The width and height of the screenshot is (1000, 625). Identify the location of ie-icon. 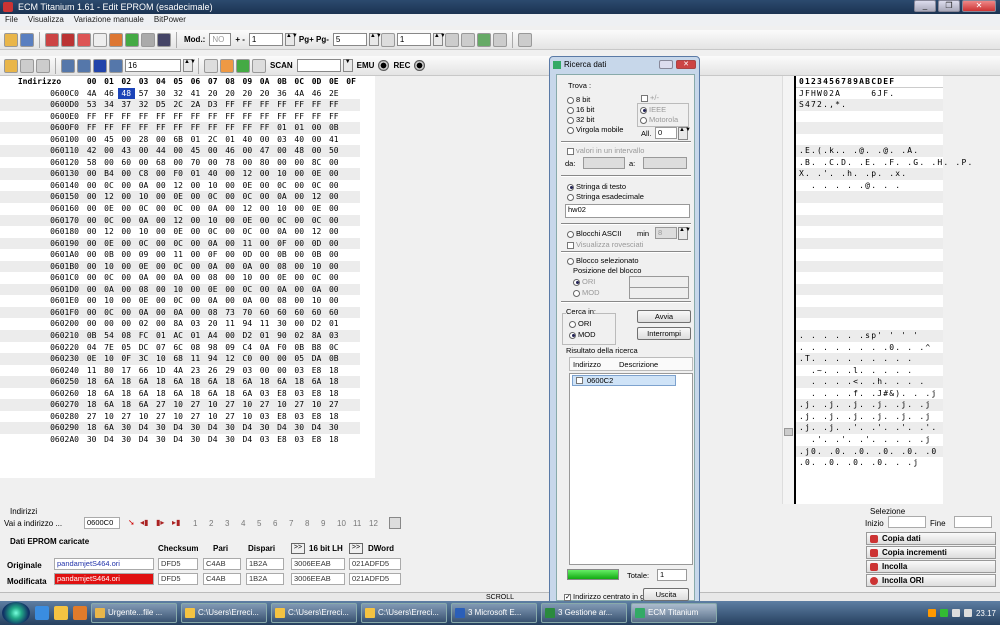
(42, 613).